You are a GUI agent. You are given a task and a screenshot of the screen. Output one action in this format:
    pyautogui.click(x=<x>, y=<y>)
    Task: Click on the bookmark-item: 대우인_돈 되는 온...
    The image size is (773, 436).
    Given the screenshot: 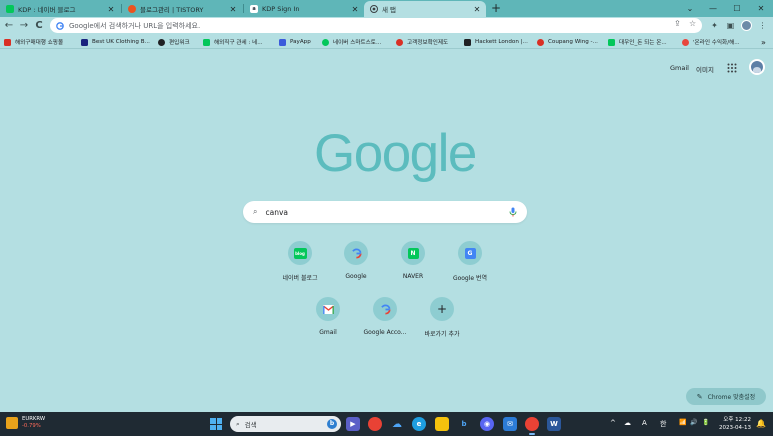 What is the action you would take?
    pyautogui.click(x=637, y=42)
    